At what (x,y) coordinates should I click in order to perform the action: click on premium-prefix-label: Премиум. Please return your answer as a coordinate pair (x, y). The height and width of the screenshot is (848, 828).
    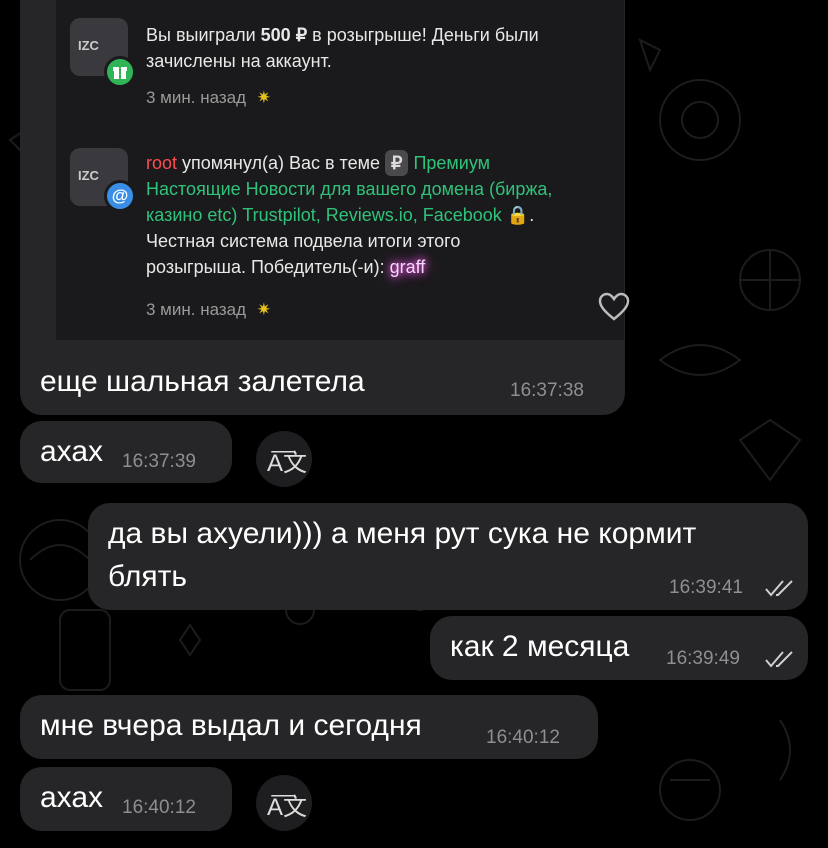
    Looking at the image, I should click on (452, 163).